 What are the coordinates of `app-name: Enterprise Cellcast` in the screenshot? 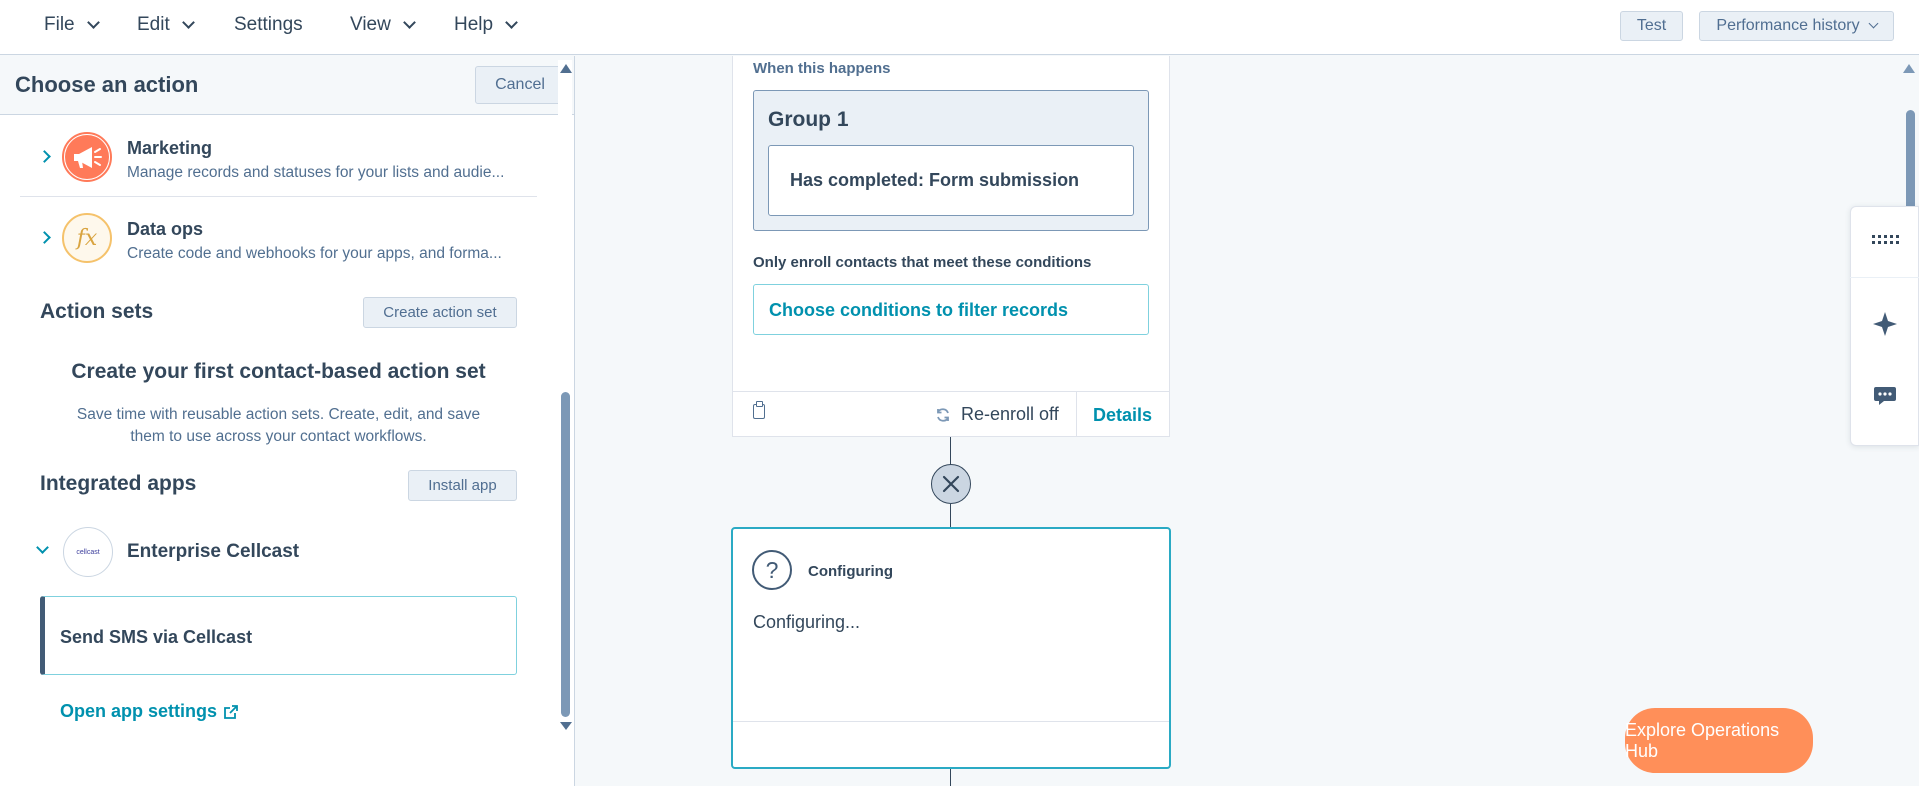 It's located at (213, 551).